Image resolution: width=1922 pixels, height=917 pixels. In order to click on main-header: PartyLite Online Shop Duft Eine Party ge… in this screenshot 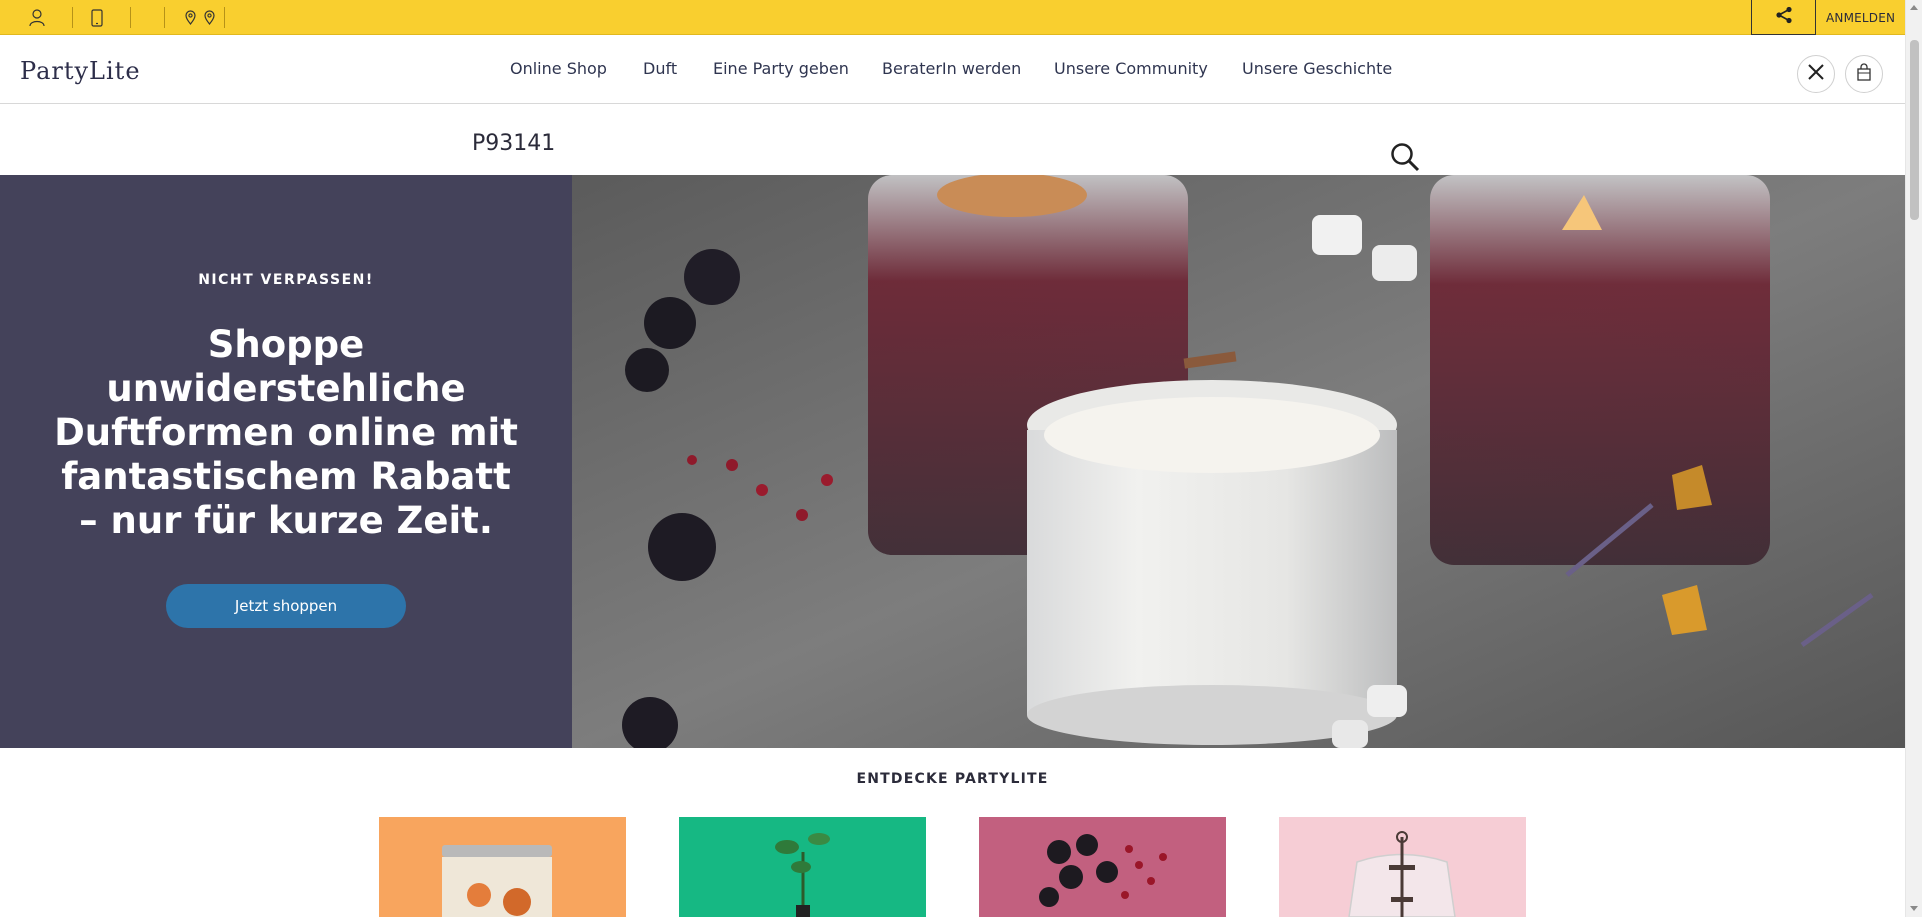, I will do `click(952, 69)`.